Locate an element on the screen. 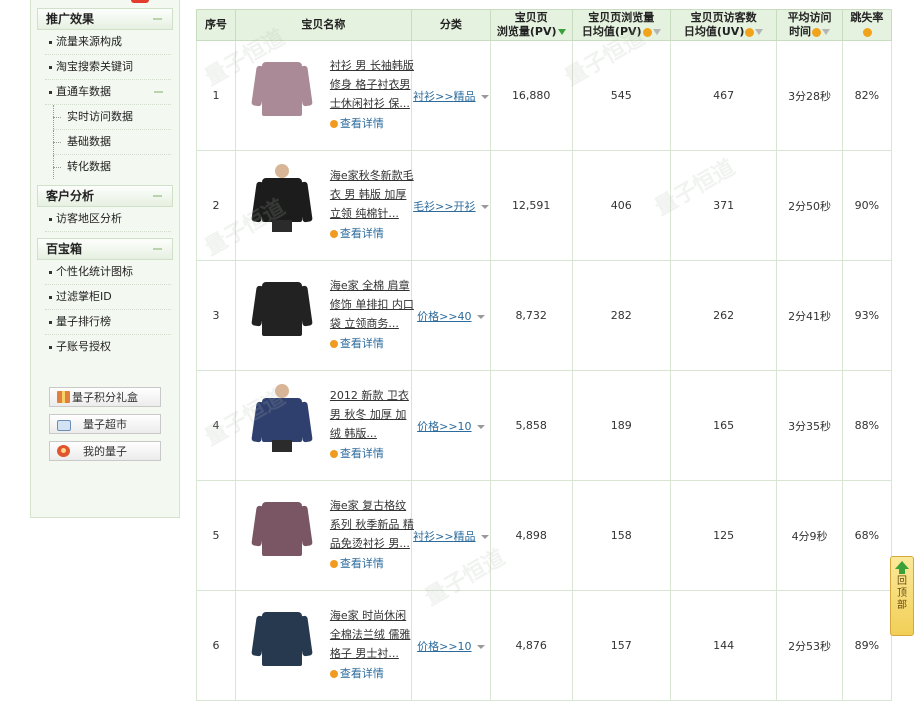 This screenshot has height=701, width=918. cell-bounce: 68% is located at coordinates (867, 535).